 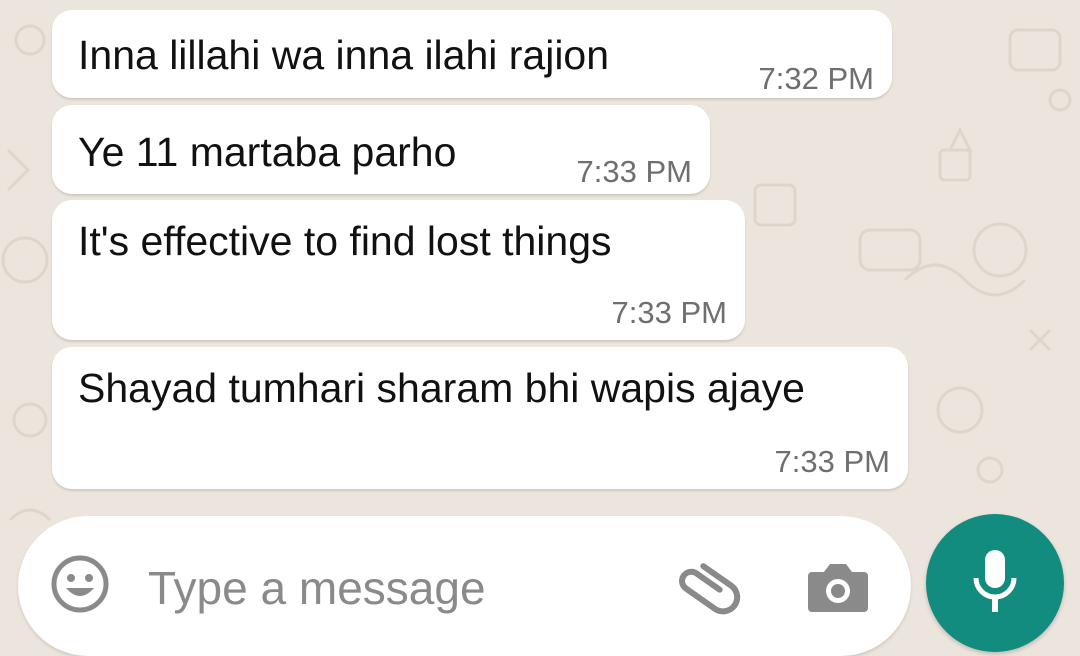 What do you see at coordinates (345, 241) in the screenshot?
I see `message-text: It's effective to find lost things` at bounding box center [345, 241].